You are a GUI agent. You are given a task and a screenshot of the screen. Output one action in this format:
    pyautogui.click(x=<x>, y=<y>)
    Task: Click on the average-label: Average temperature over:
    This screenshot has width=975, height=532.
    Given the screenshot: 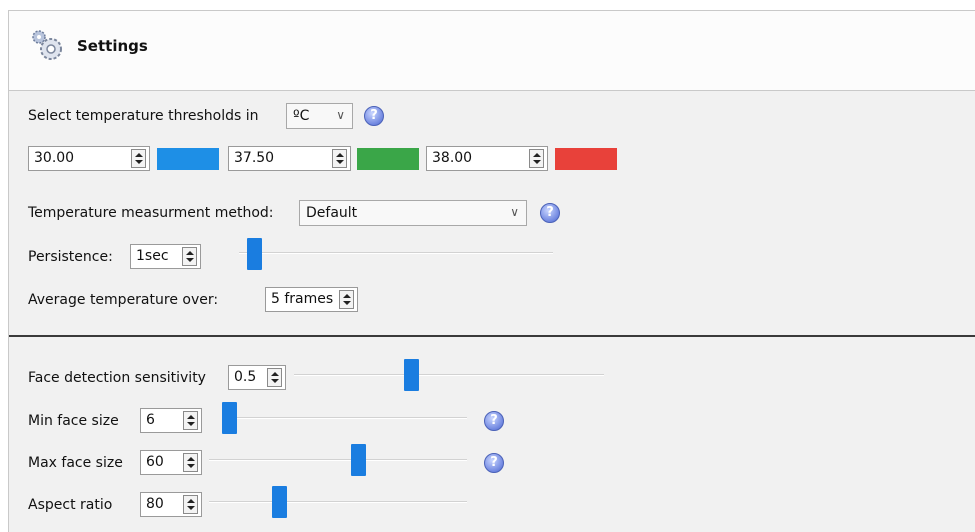 What is the action you would take?
    pyautogui.click(x=123, y=300)
    